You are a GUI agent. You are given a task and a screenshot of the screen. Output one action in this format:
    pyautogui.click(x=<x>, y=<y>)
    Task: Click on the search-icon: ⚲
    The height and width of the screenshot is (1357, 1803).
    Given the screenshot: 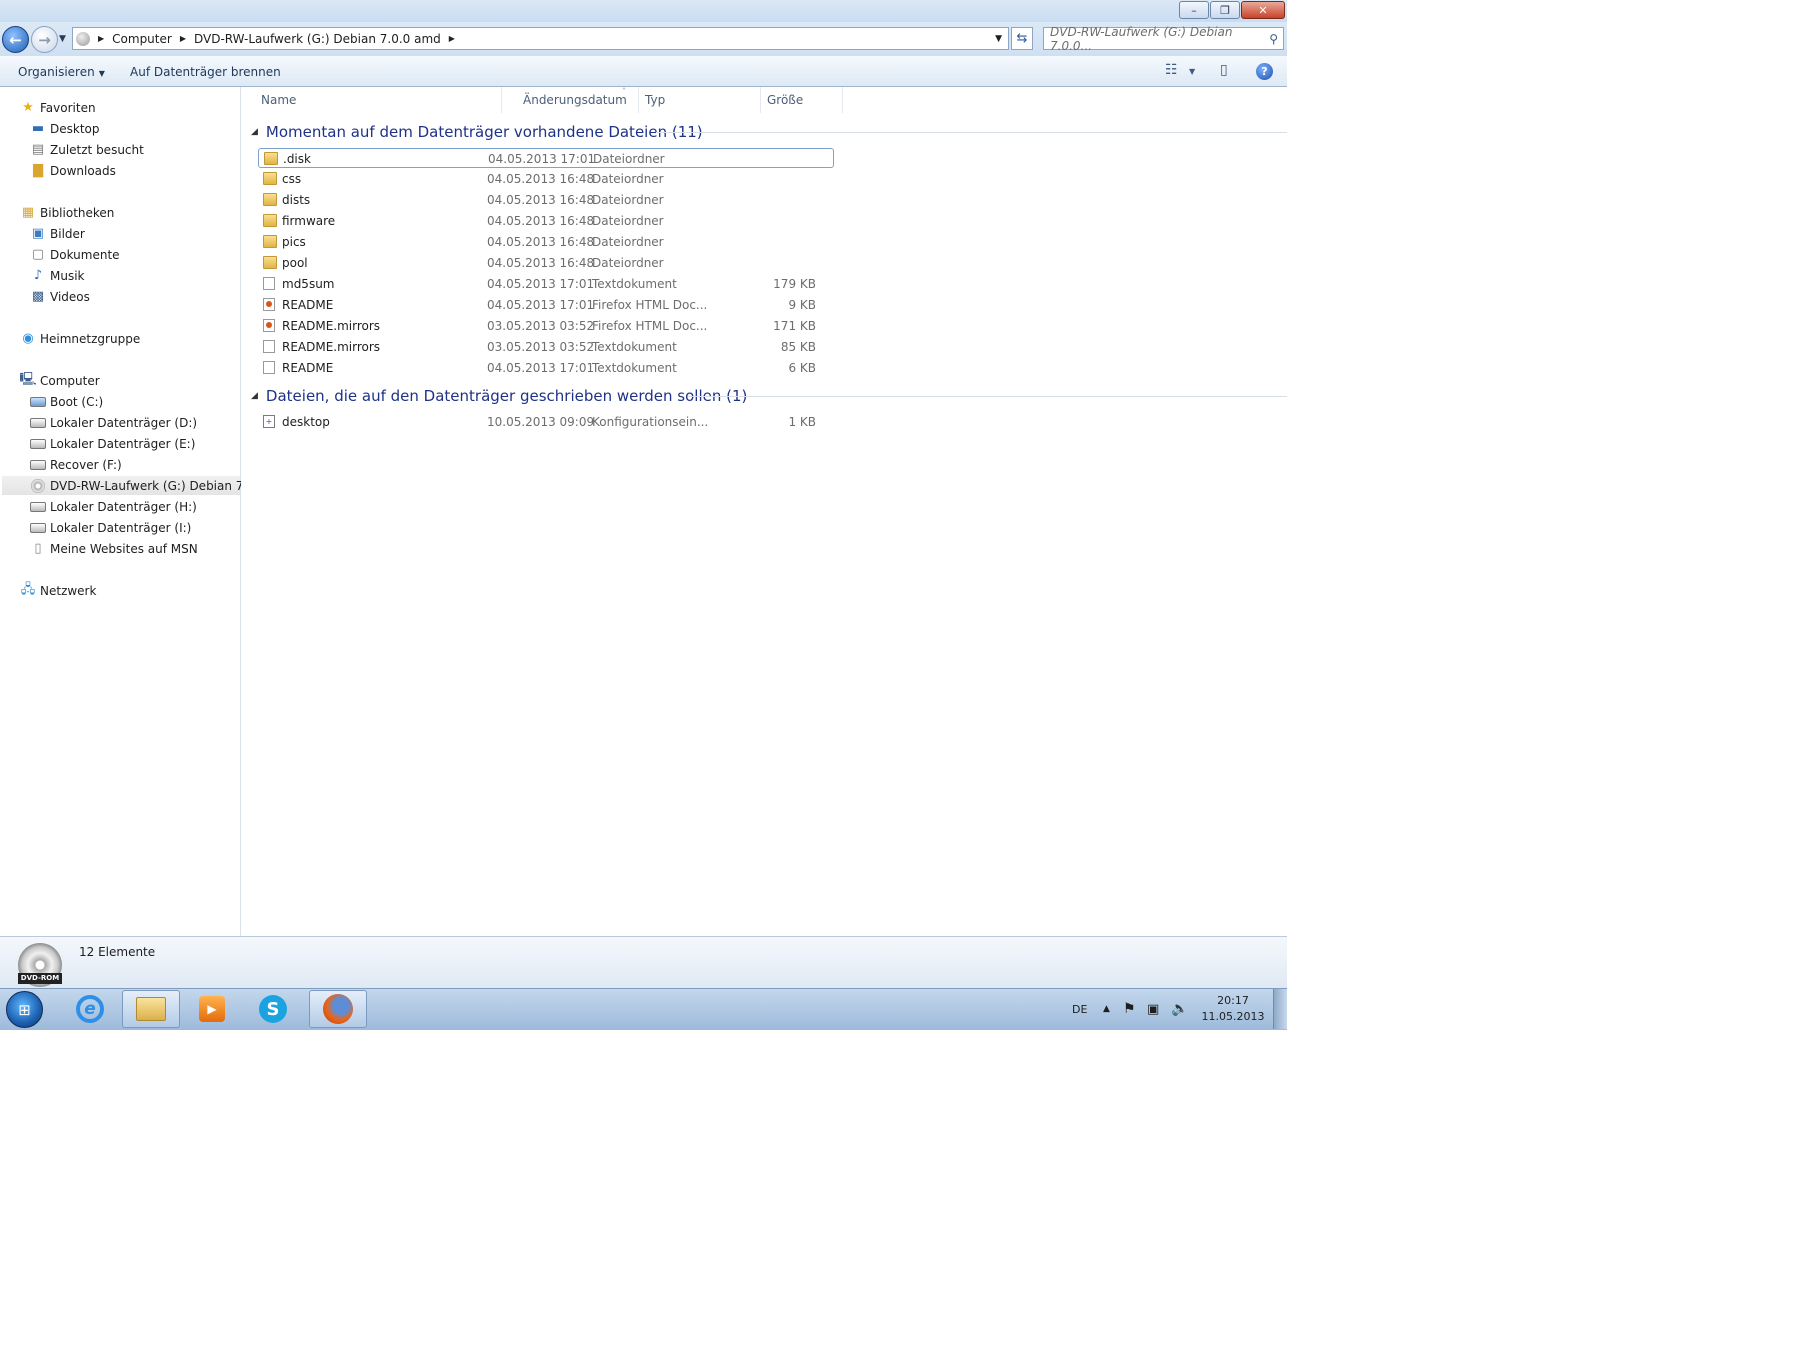 What is the action you would take?
    pyautogui.click(x=1273, y=39)
    